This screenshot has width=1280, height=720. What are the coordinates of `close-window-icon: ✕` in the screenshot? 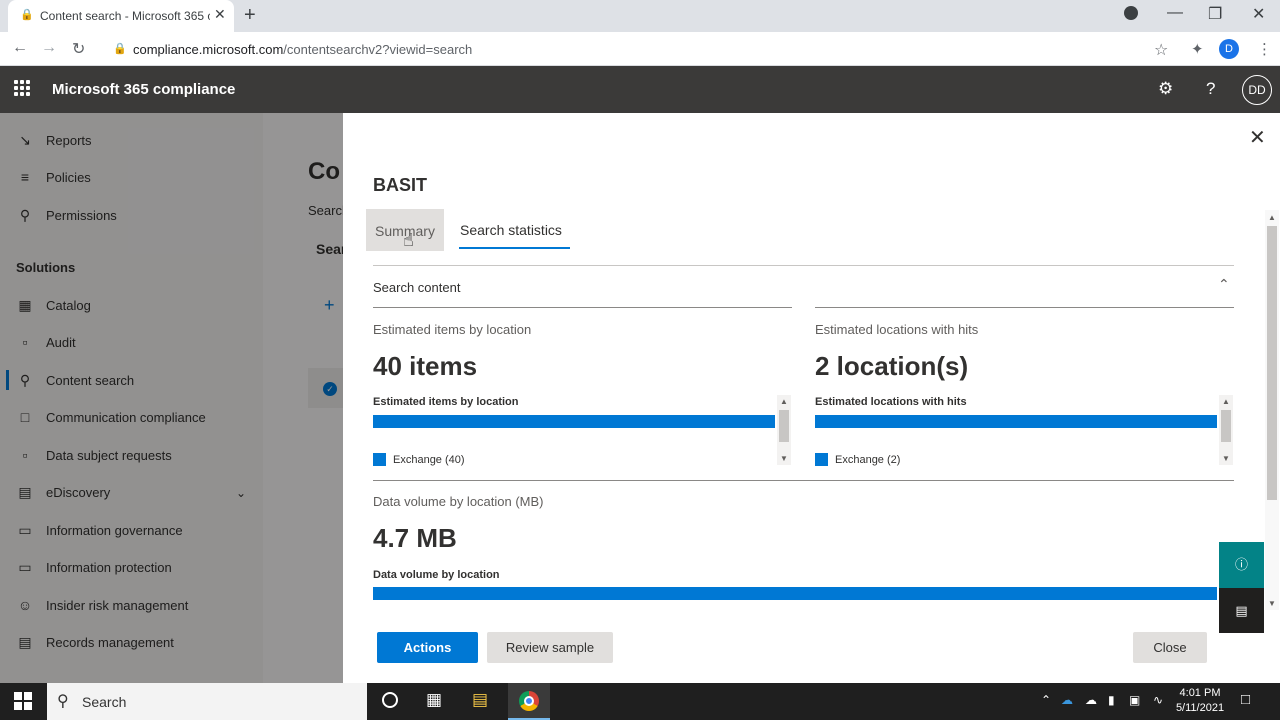 It's located at (1258, 14).